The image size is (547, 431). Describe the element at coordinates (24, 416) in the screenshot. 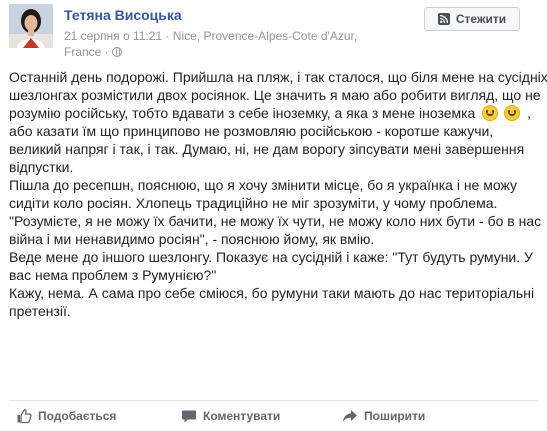

I see `thumbs-up-icon` at that location.